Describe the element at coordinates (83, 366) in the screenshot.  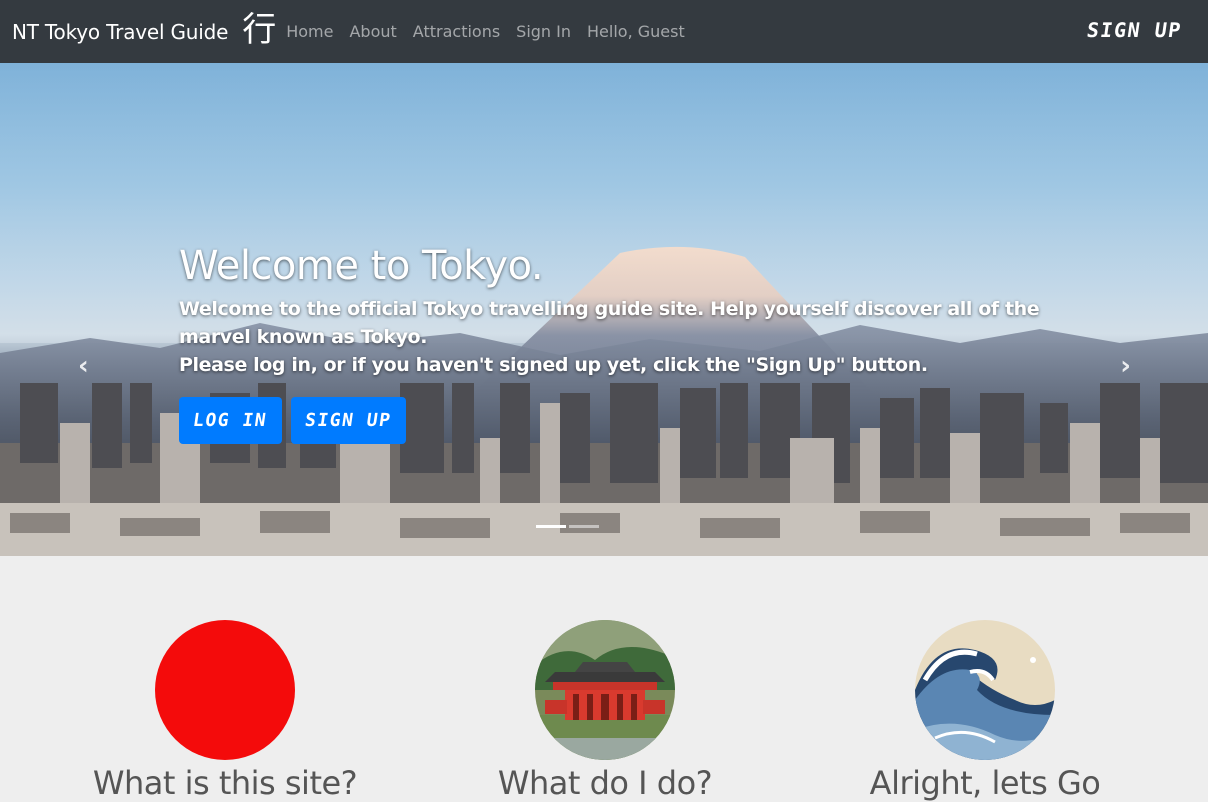
I see `carousel-prev-icon: ‹` at that location.